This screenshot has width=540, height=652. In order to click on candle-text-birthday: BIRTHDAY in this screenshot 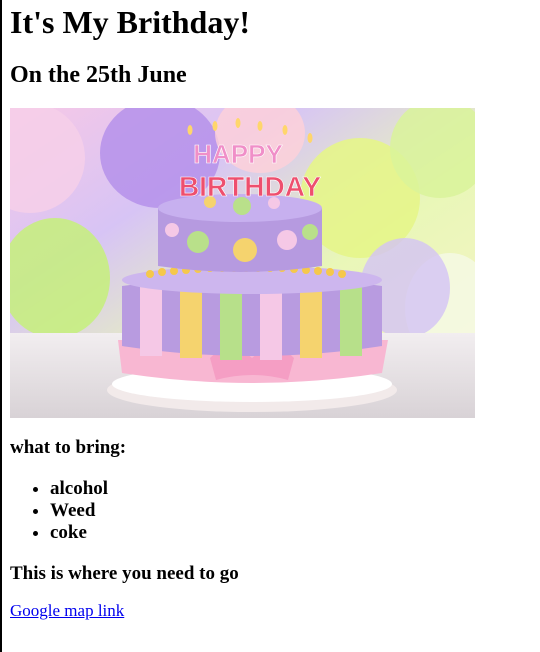, I will do `click(250, 186)`.